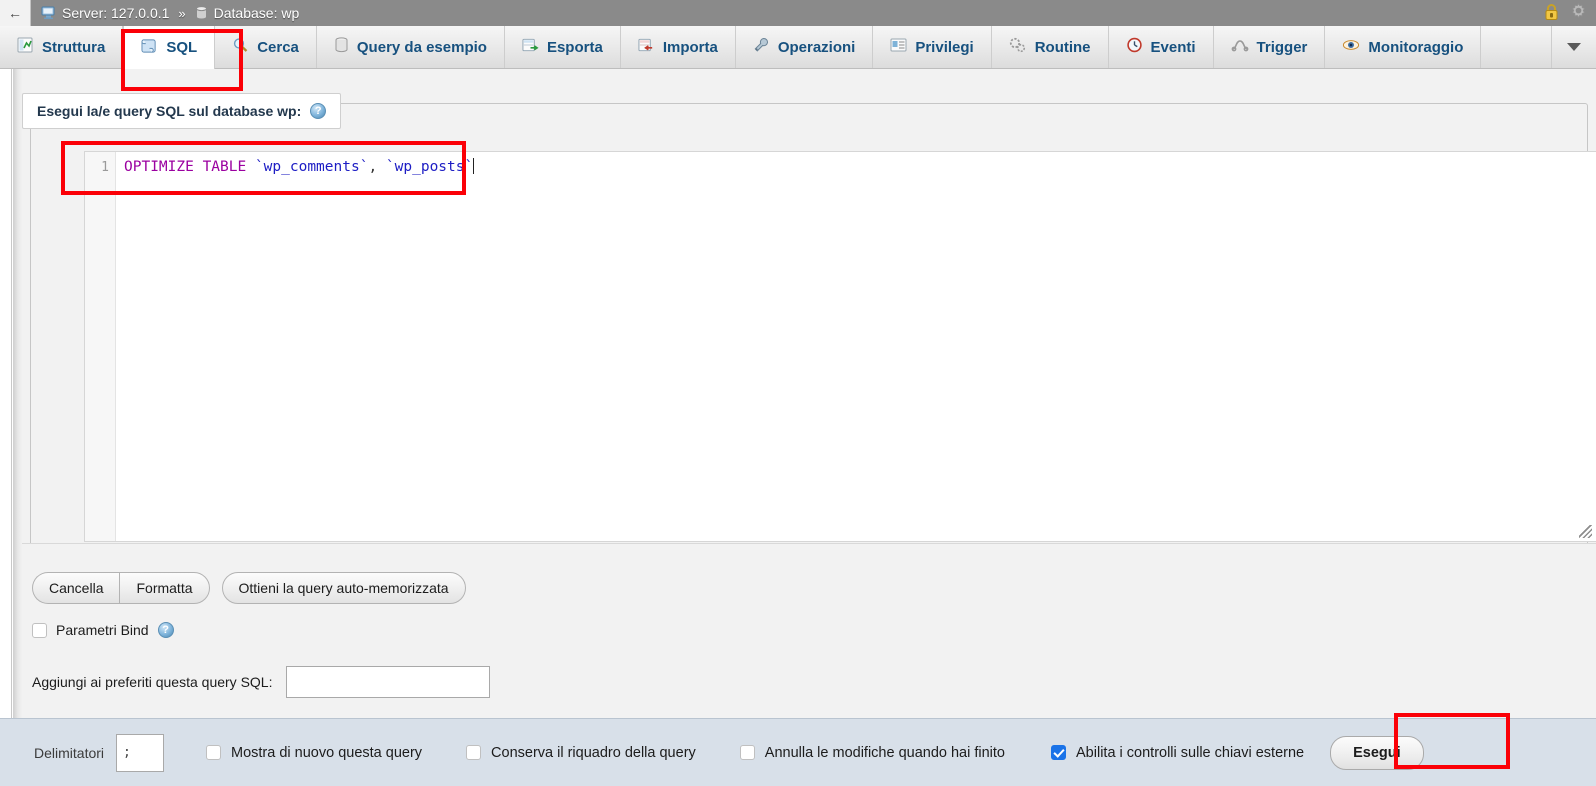 This screenshot has width=1596, height=786. Describe the element at coordinates (1282, 47) in the screenshot. I see `tab-label: Trigger` at that location.